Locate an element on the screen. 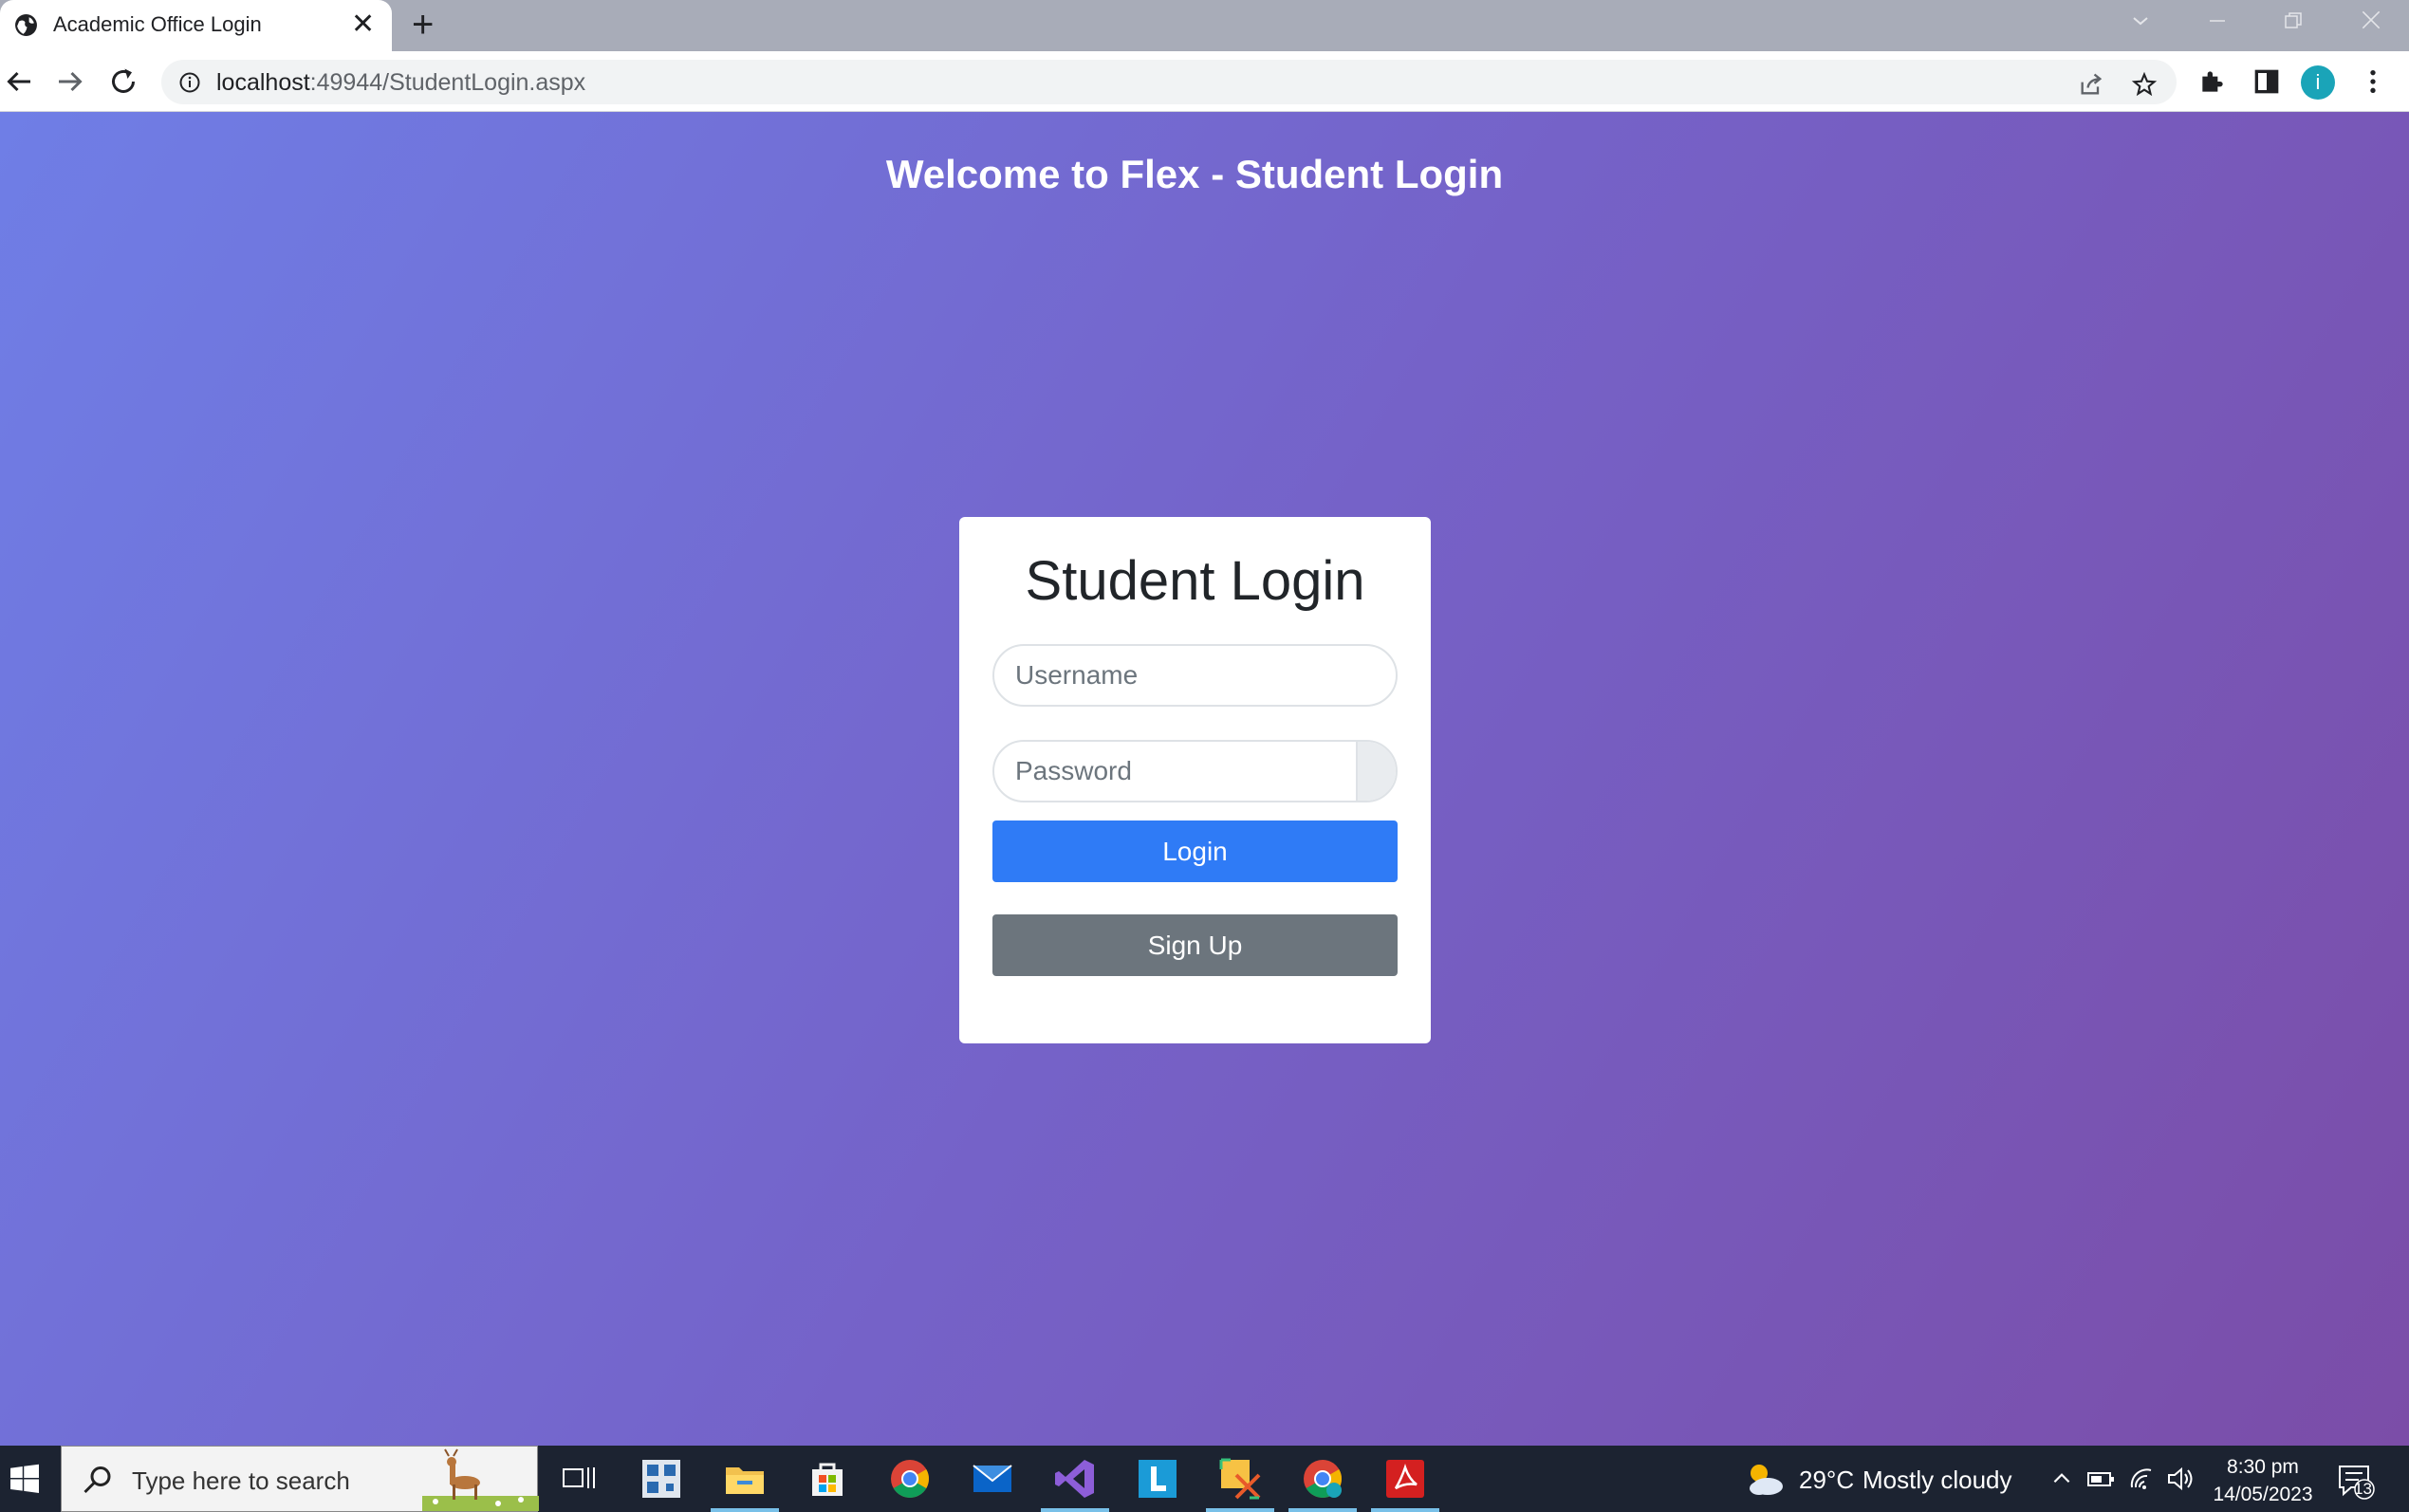 The width and height of the screenshot is (2409, 1512). page-title: Welcome to Flex - Student Login is located at coordinates (1194, 174).